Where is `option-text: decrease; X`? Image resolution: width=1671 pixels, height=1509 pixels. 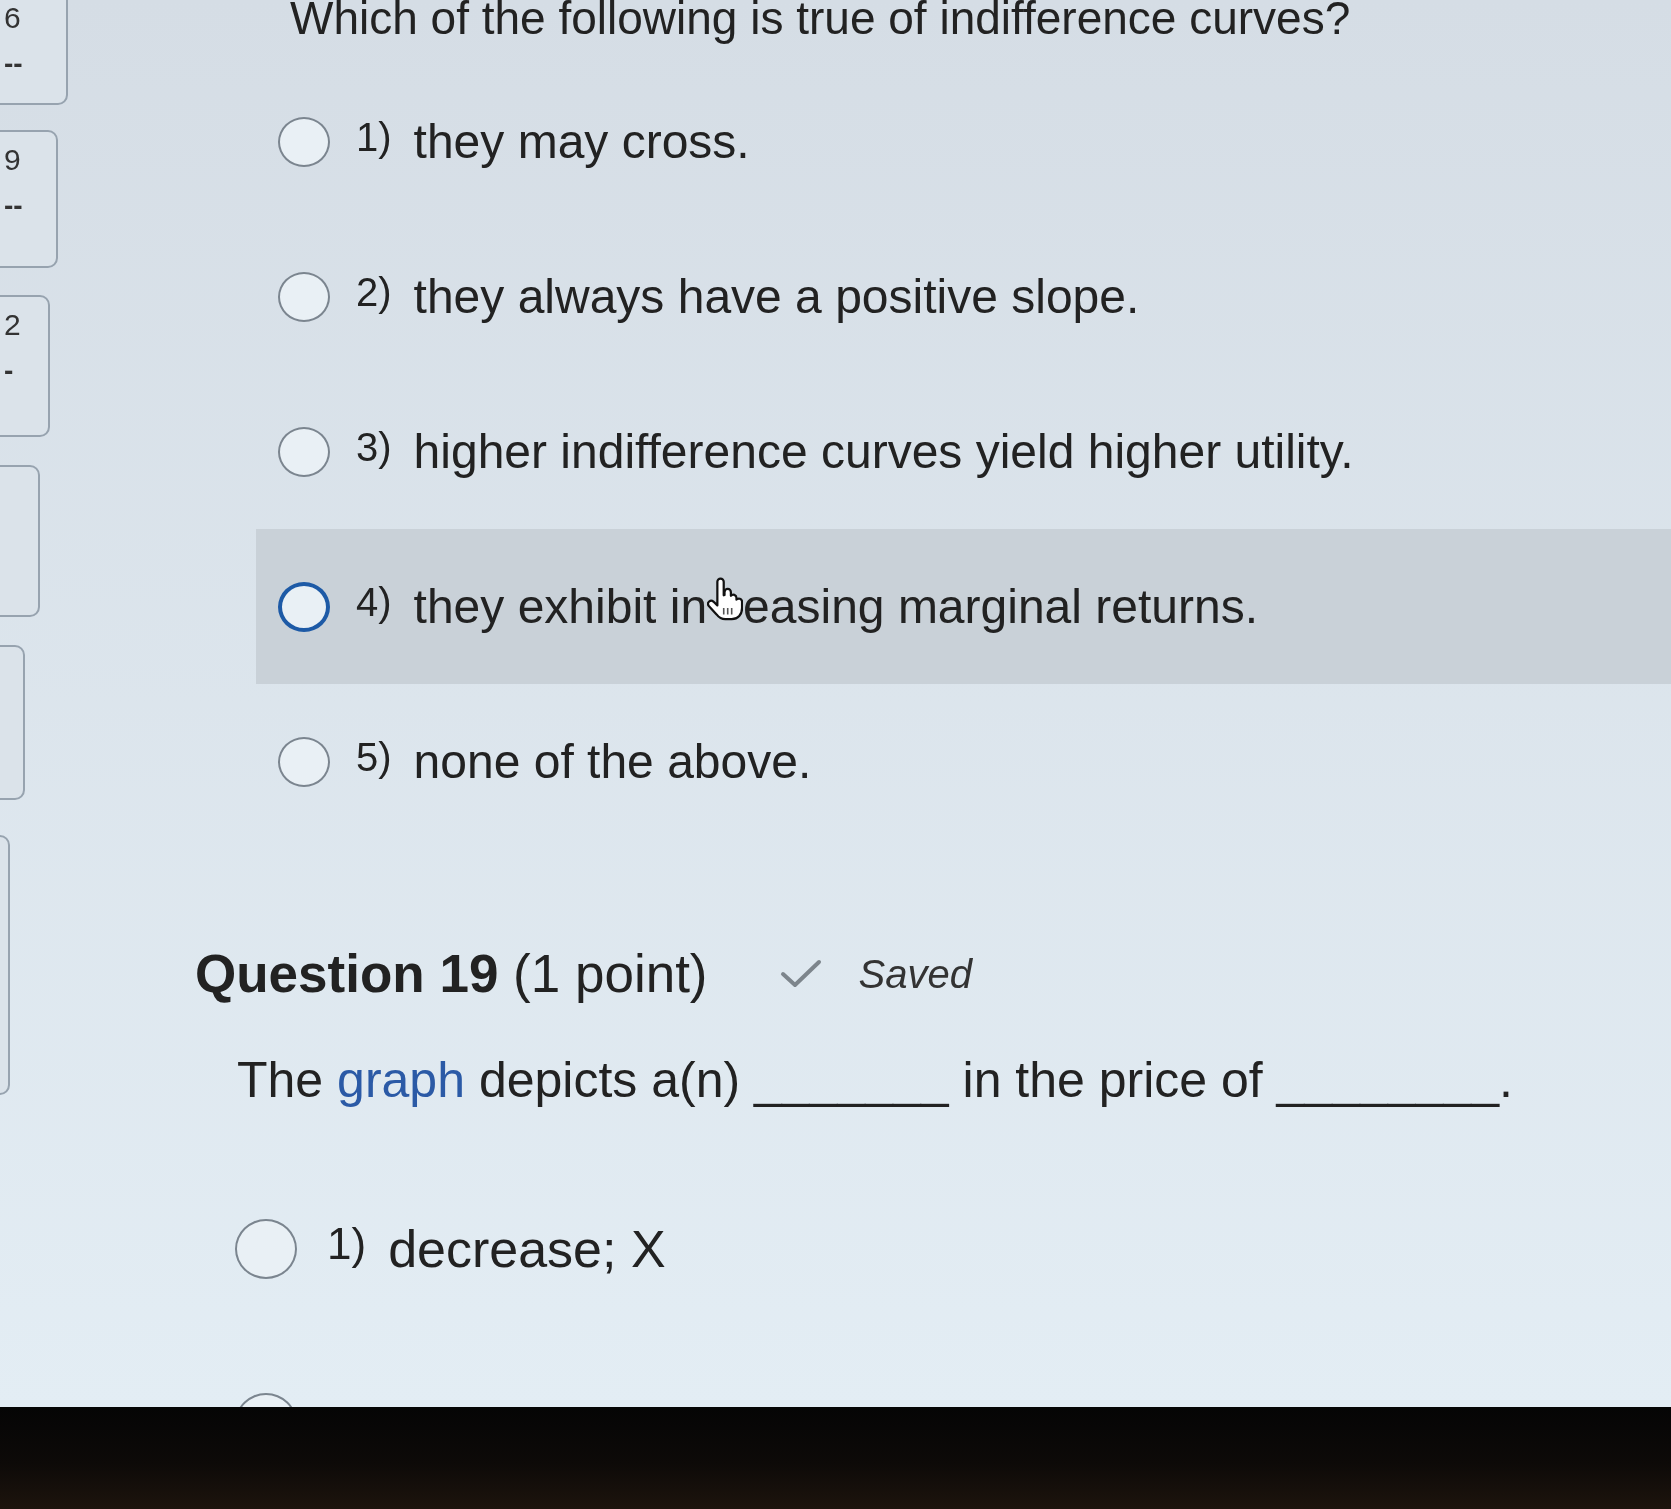
option-text: decrease; X is located at coordinates (527, 1249).